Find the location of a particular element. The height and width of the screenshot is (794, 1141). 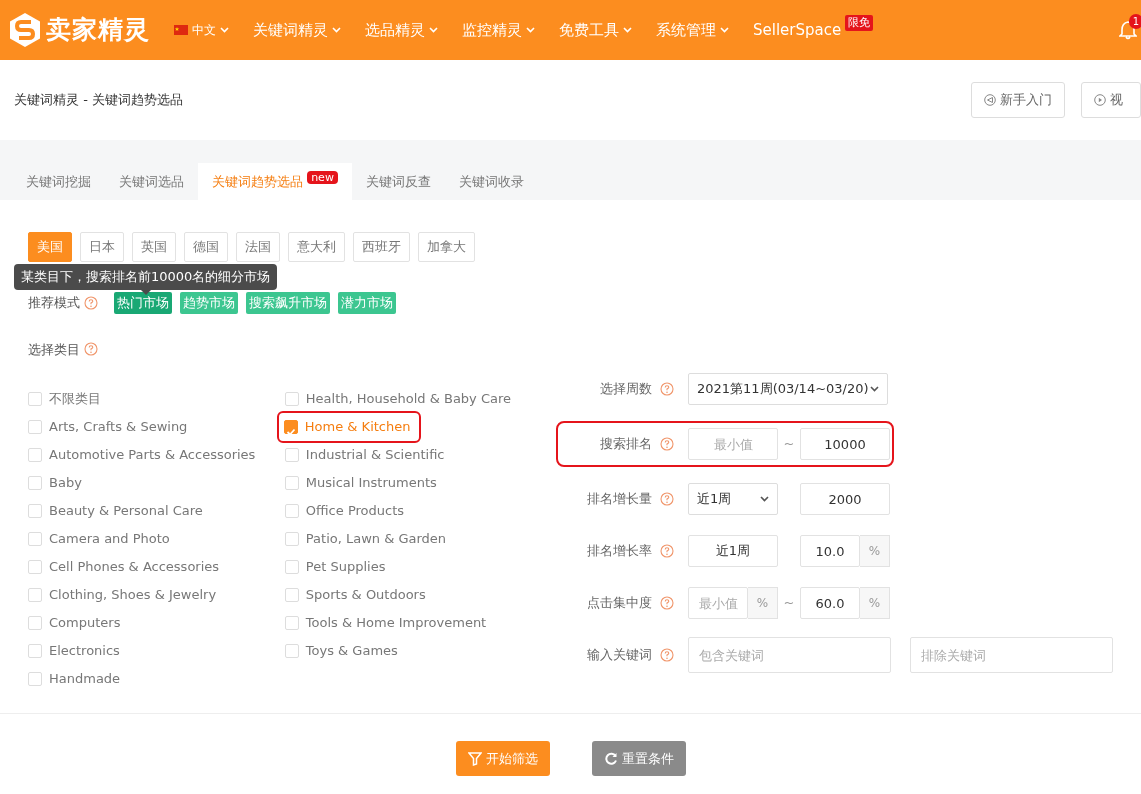

send-icon is located at coordinates (990, 100).